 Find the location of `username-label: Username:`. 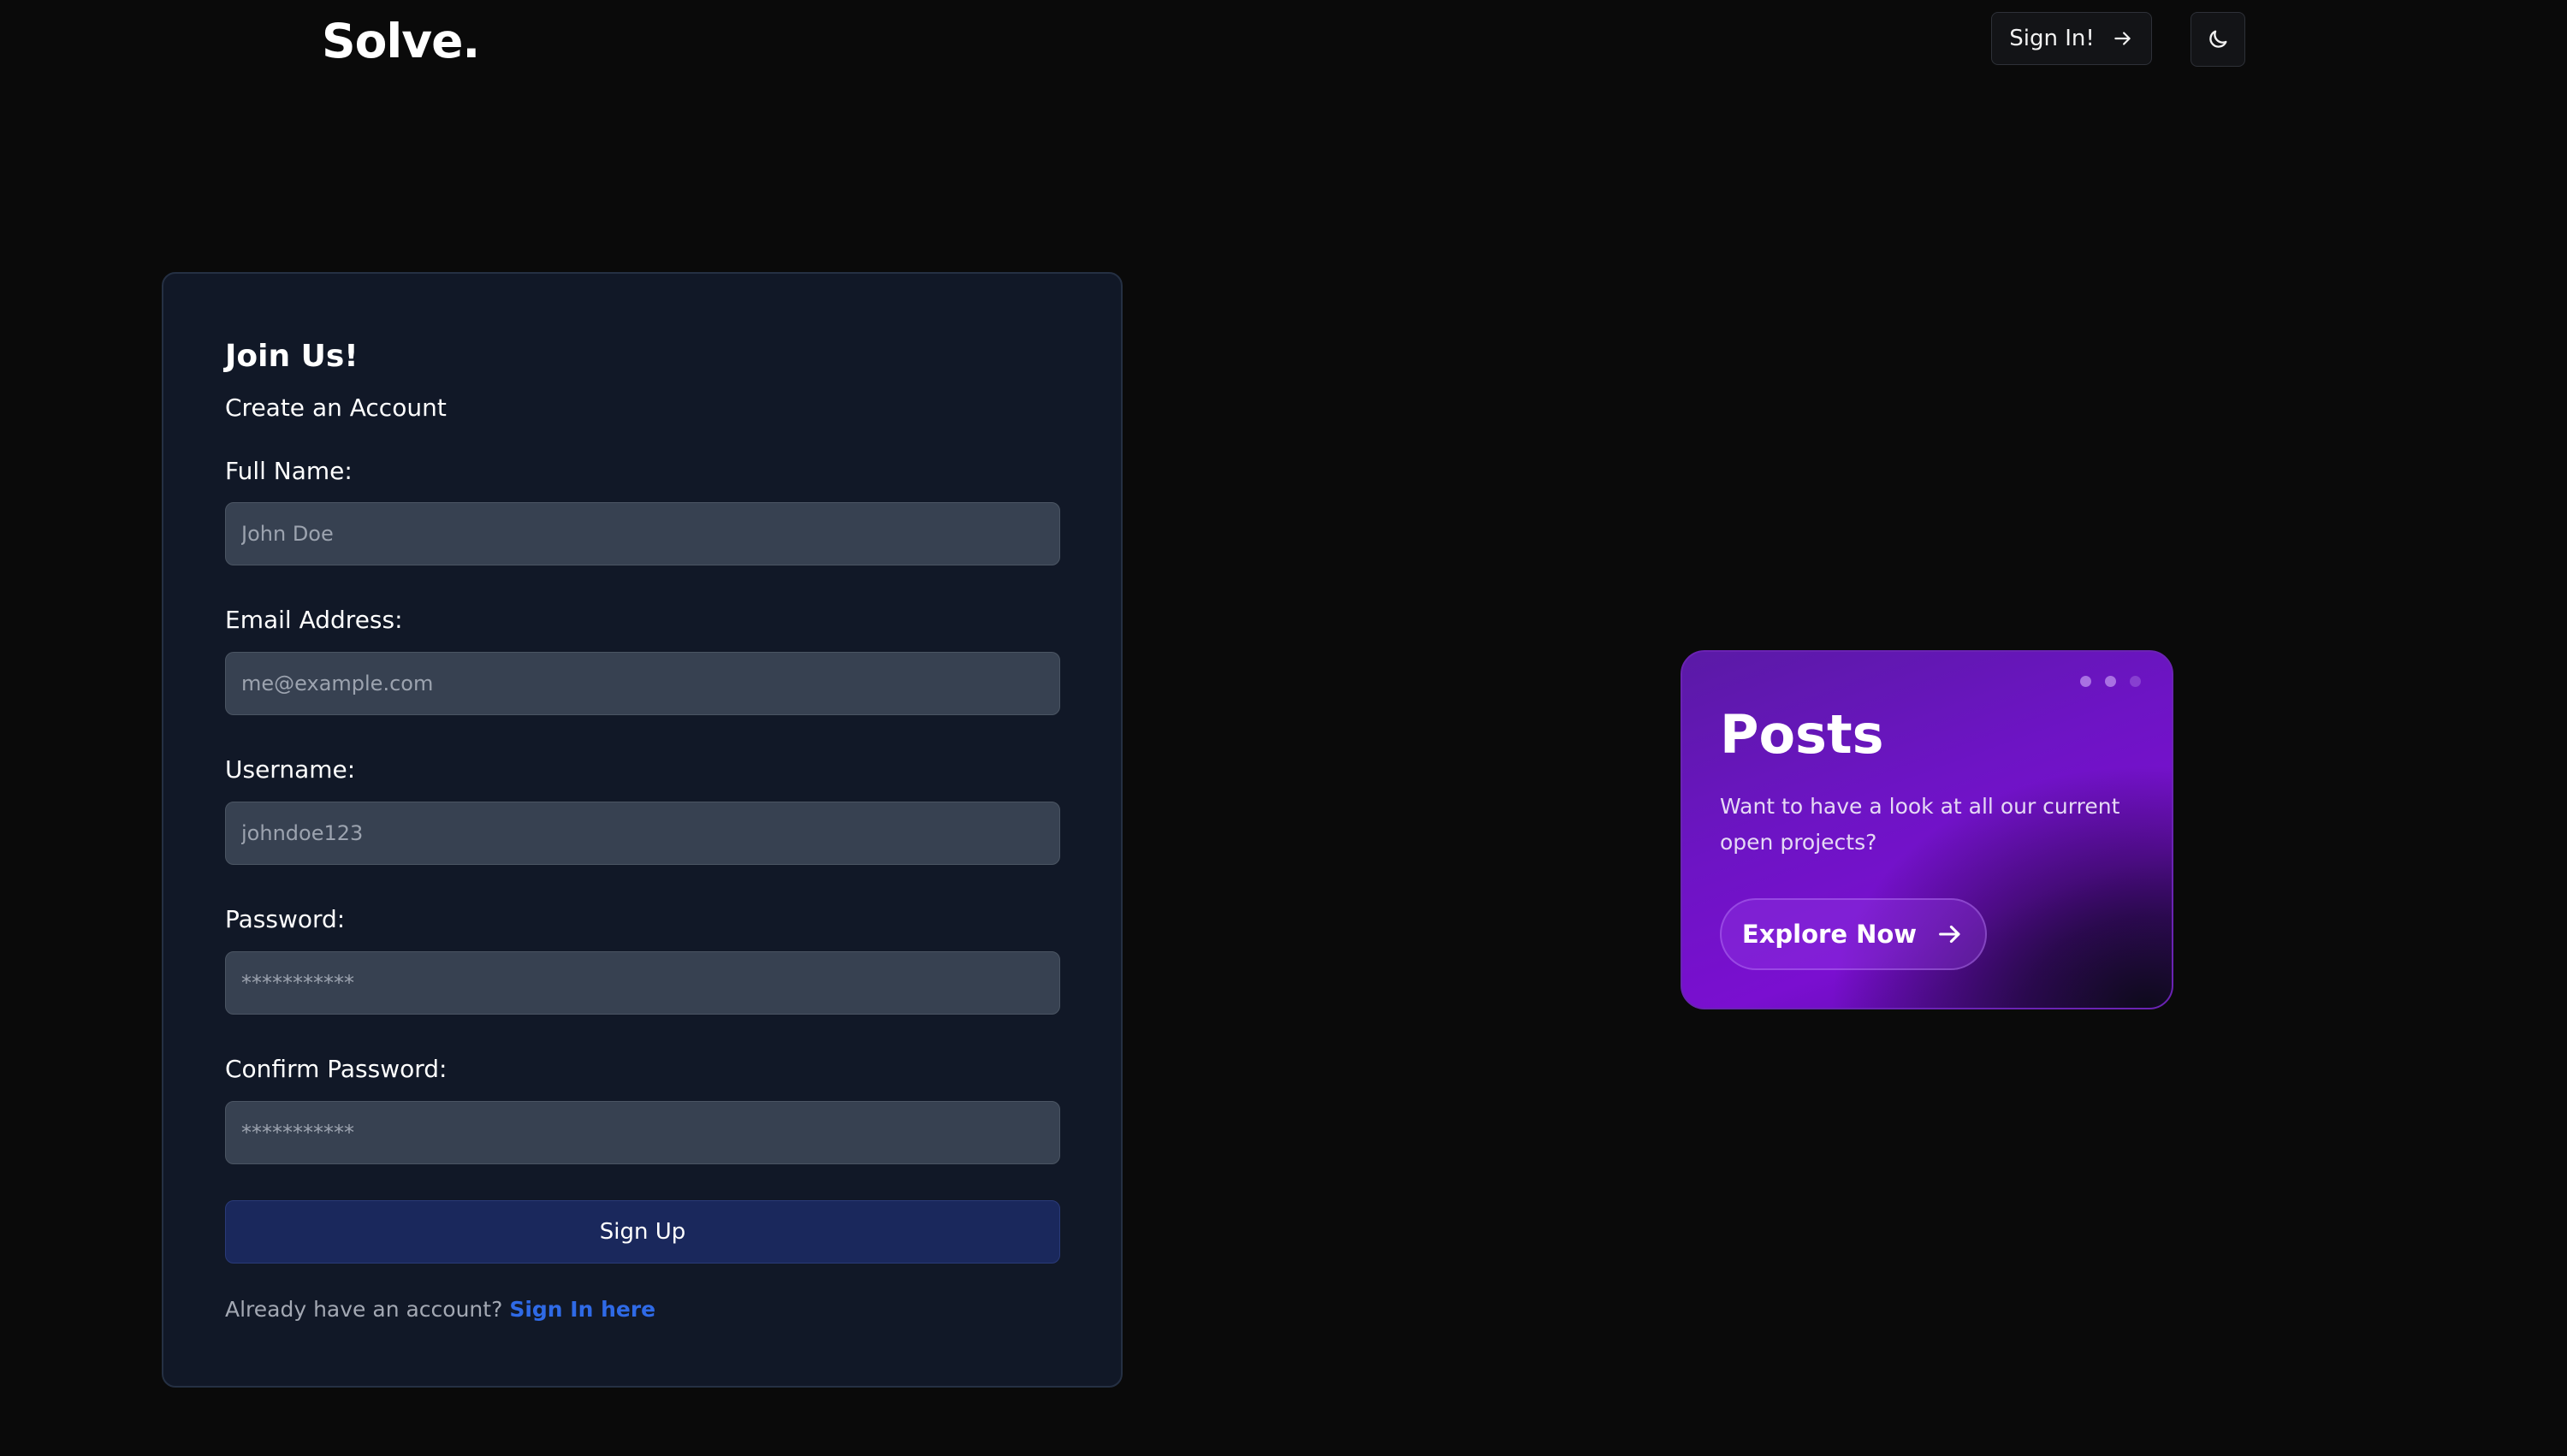

username-label: Username: is located at coordinates (290, 769).